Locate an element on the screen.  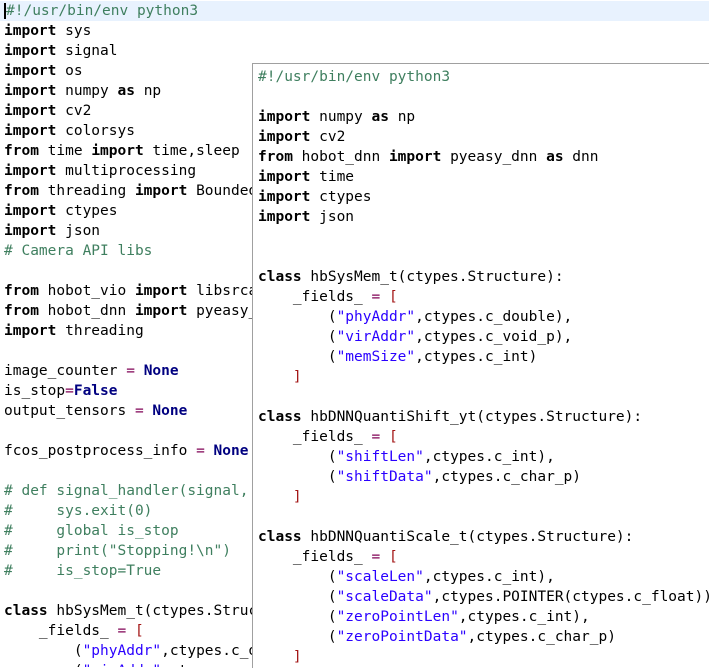
left-code-line: is_stop=False is located at coordinates (61, 391).